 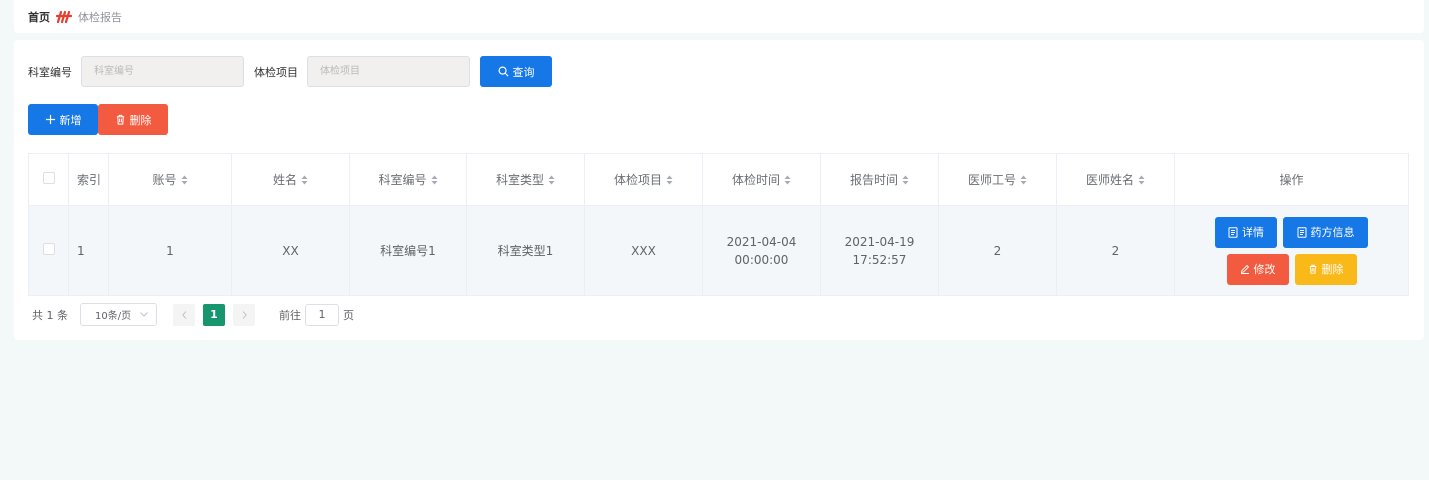 I want to click on cell-account: 1, so click(x=170, y=250).